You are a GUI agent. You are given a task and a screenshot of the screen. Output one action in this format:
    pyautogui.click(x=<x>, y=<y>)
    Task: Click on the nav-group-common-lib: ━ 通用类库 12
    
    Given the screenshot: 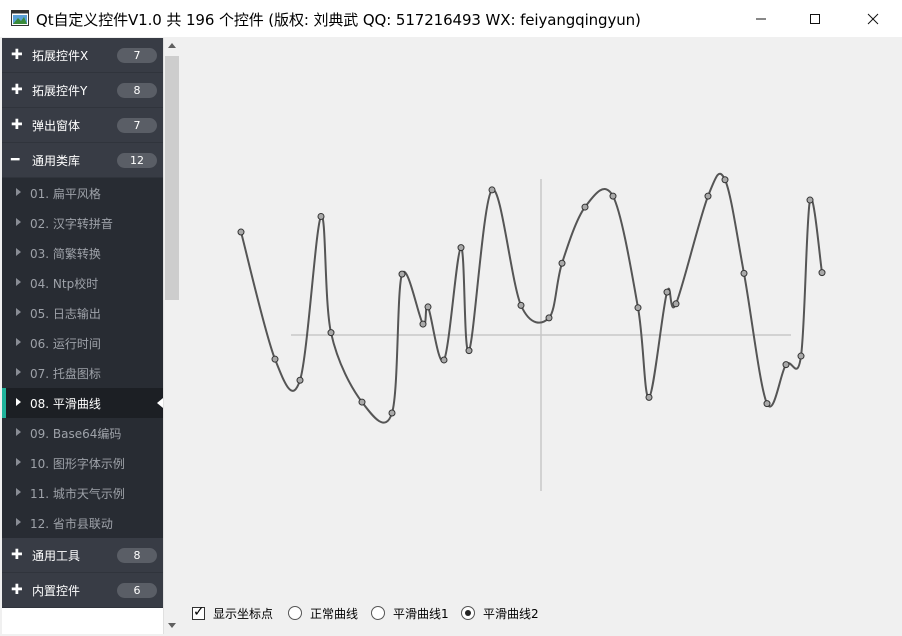 What is the action you would take?
    pyautogui.click(x=82, y=160)
    